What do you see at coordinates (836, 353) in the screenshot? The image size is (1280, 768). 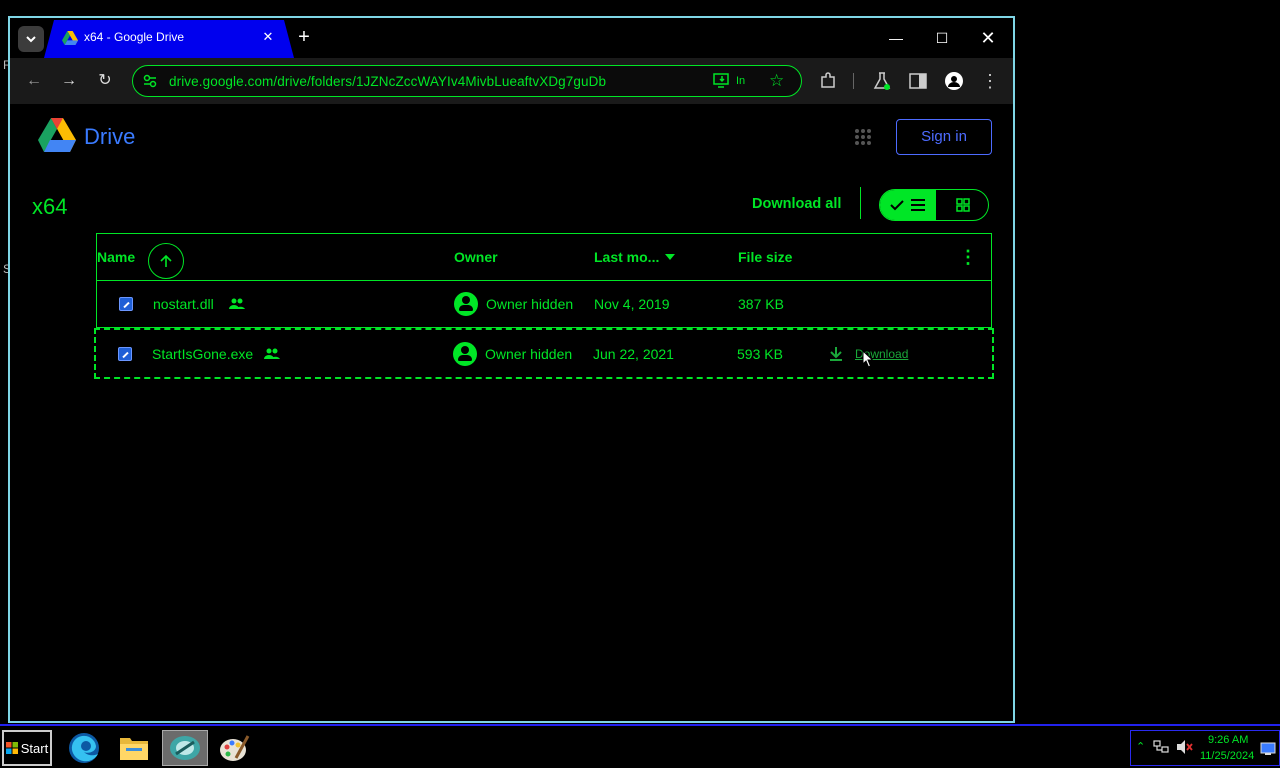 I see `download-icon` at bounding box center [836, 353].